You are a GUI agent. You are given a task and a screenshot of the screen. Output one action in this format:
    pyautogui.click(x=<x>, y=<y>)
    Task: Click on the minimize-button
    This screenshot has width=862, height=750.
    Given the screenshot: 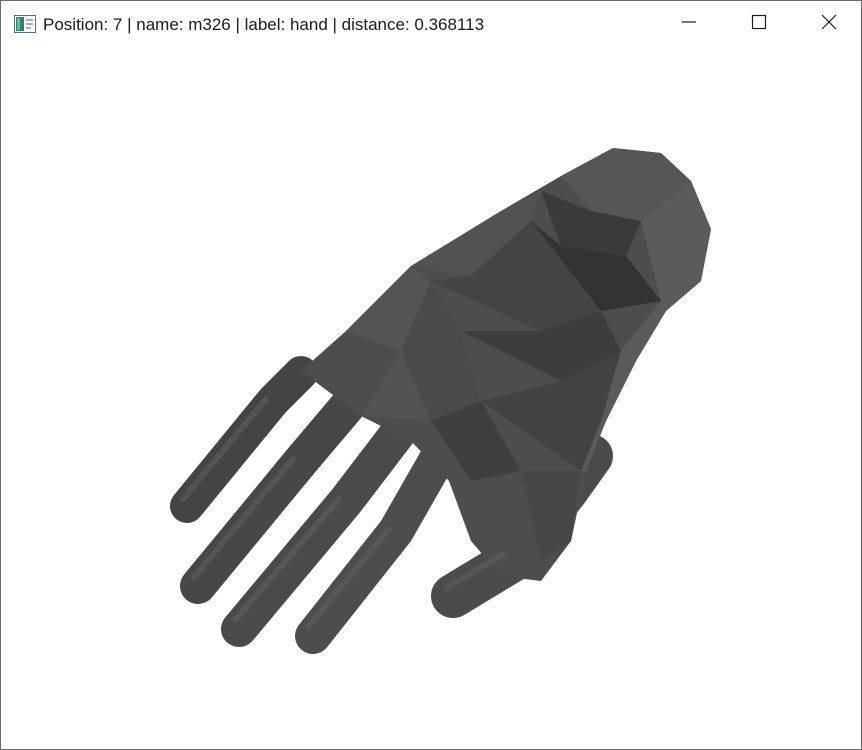 What is the action you would take?
    pyautogui.click(x=689, y=24)
    